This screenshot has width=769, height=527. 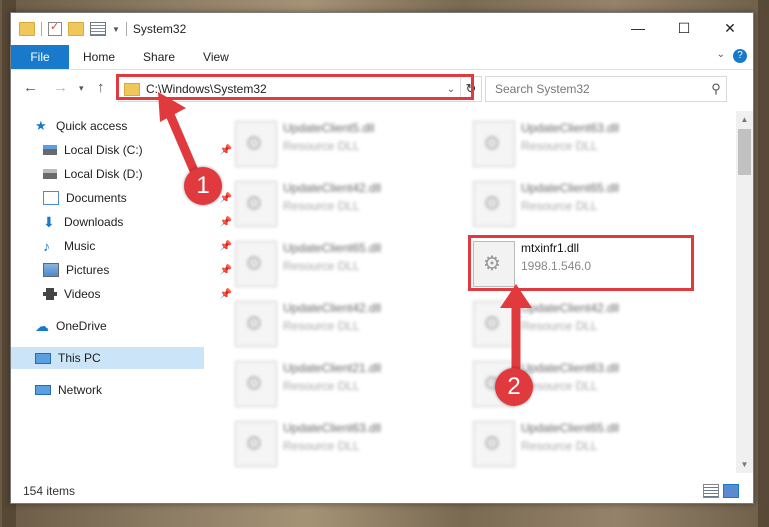 What do you see at coordinates (382, 491) in the screenshot?
I see `status-bar: 154 items` at bounding box center [382, 491].